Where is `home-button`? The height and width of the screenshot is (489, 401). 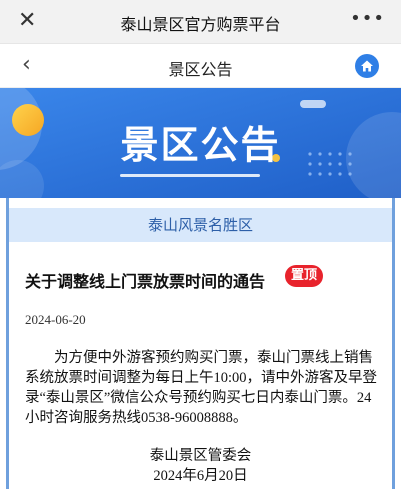
home-button is located at coordinates (367, 66).